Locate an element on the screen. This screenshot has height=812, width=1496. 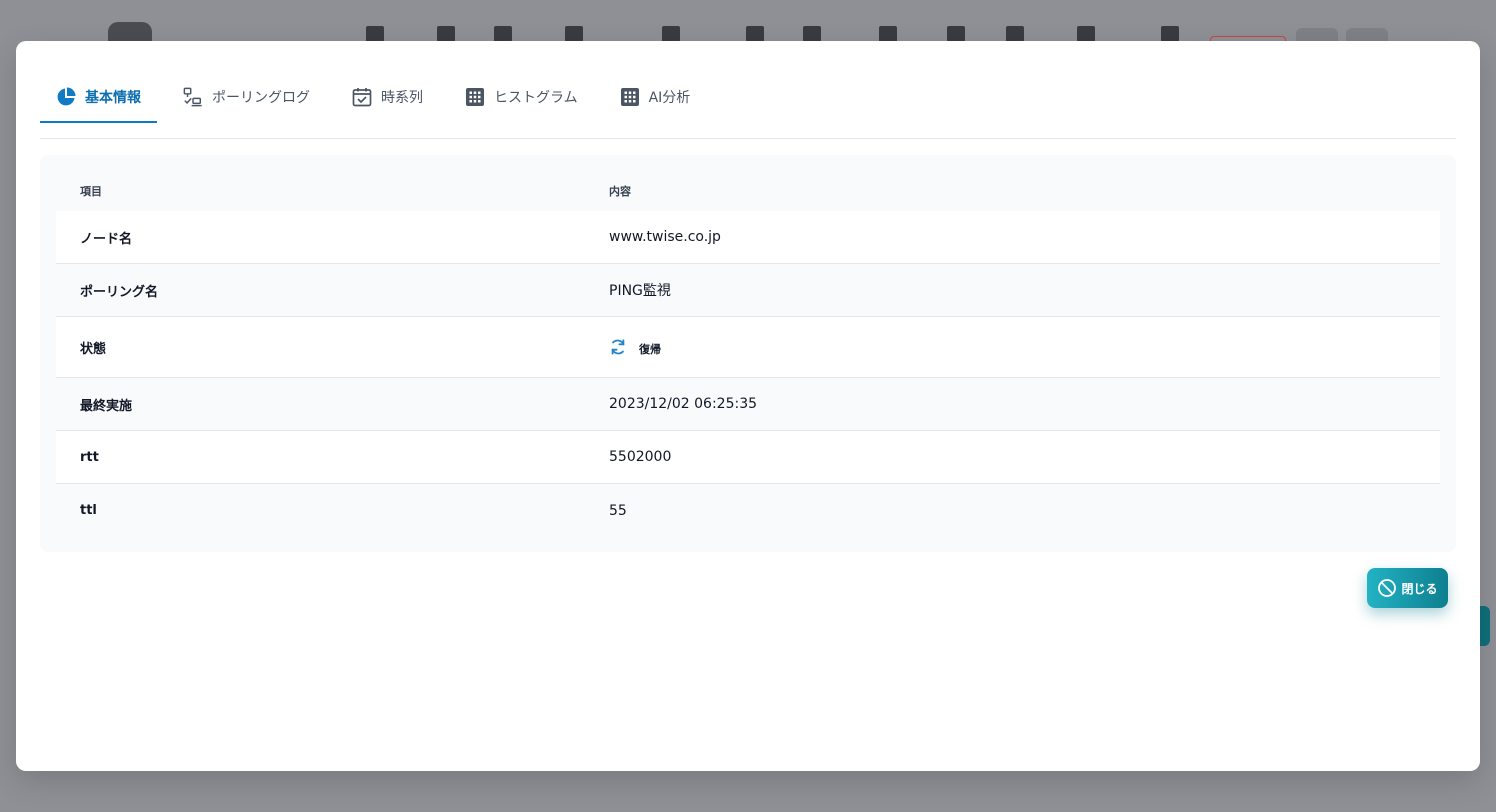
tab-bar: 基本情報 ポーリングログ 時系列 ヒストグラム AI分析 is located at coordinates (748, 105).